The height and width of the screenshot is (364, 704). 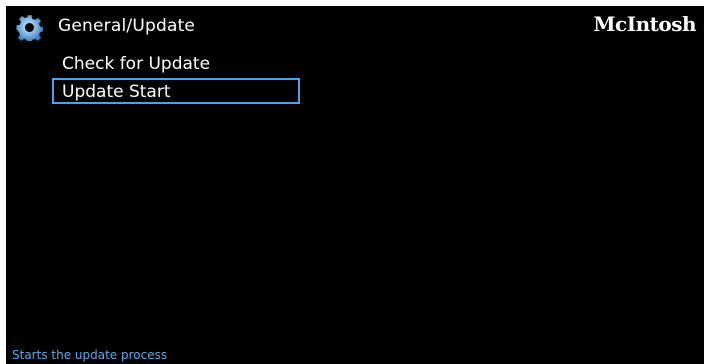 I want to click on status-help-text: Starts the update process, so click(x=90, y=355).